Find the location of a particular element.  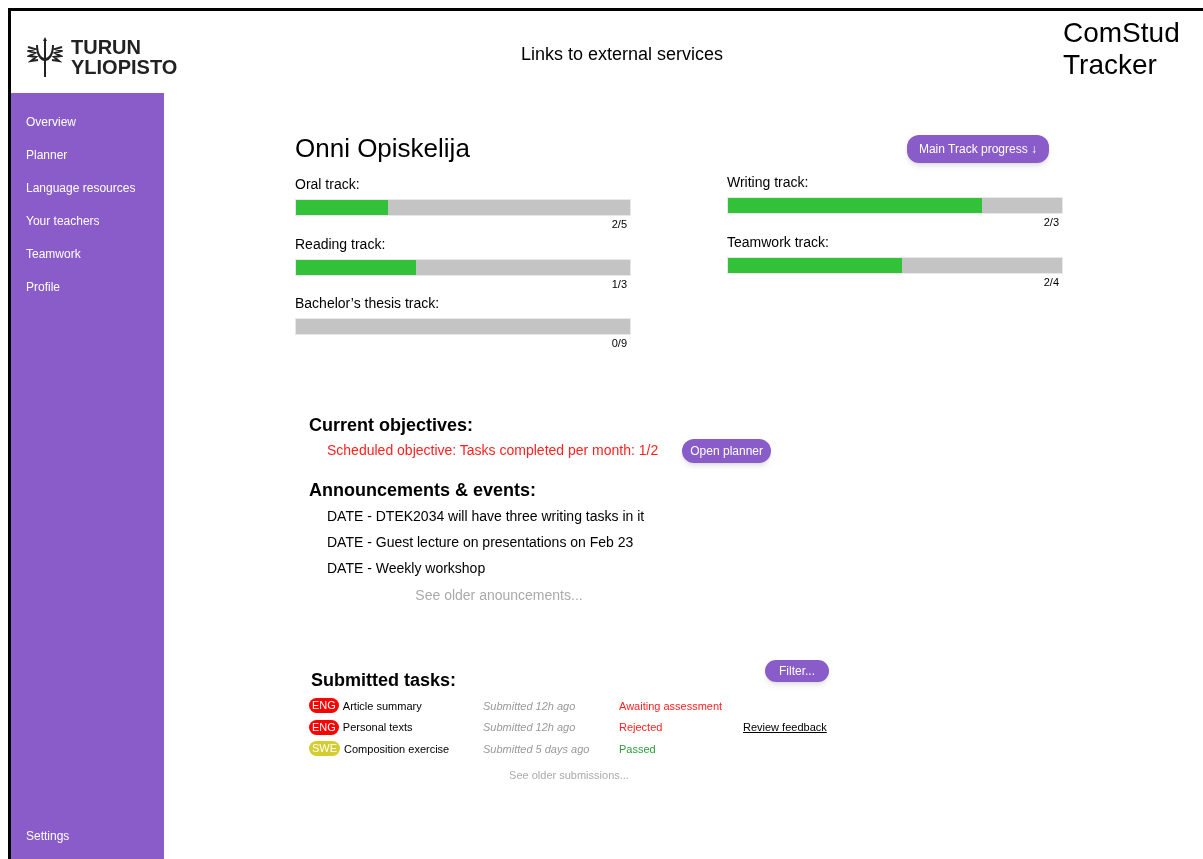

progress-count: 2/4 is located at coordinates (1051, 282).